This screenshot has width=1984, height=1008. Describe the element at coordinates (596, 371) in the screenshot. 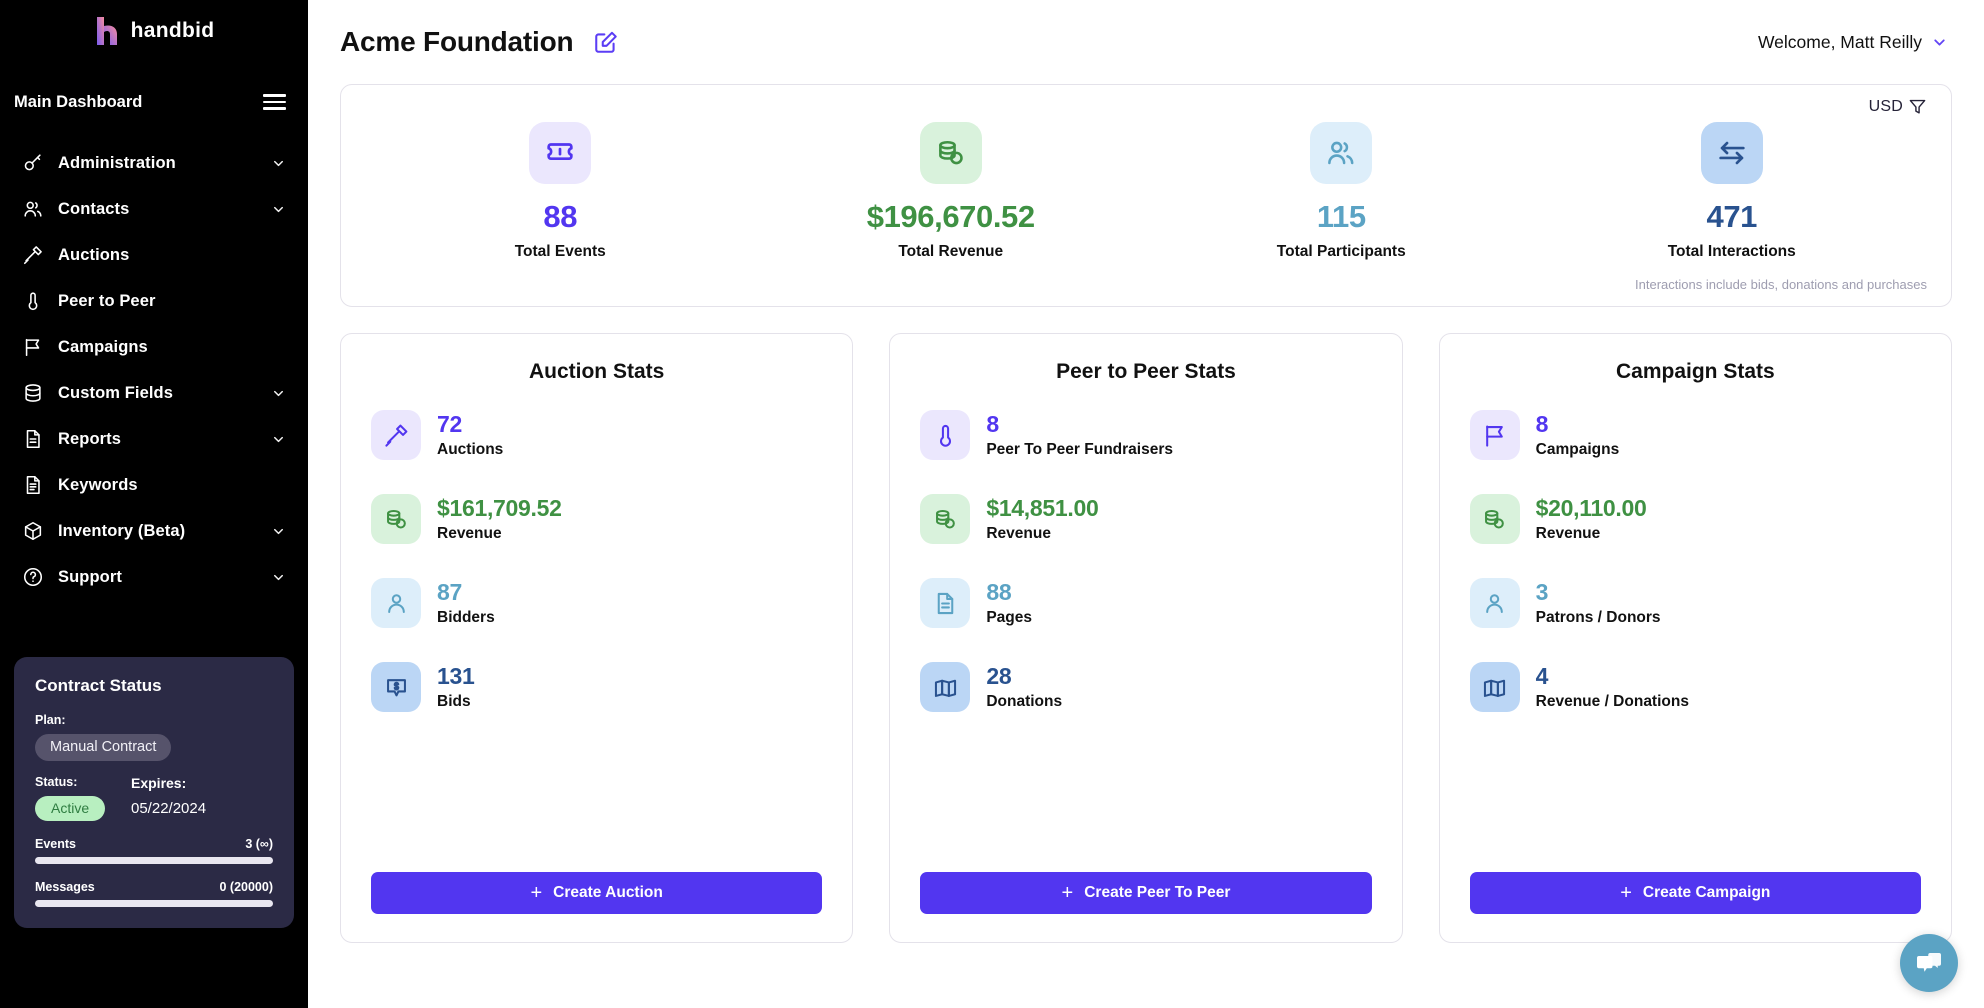

I see `card-title: Auction Stats` at that location.